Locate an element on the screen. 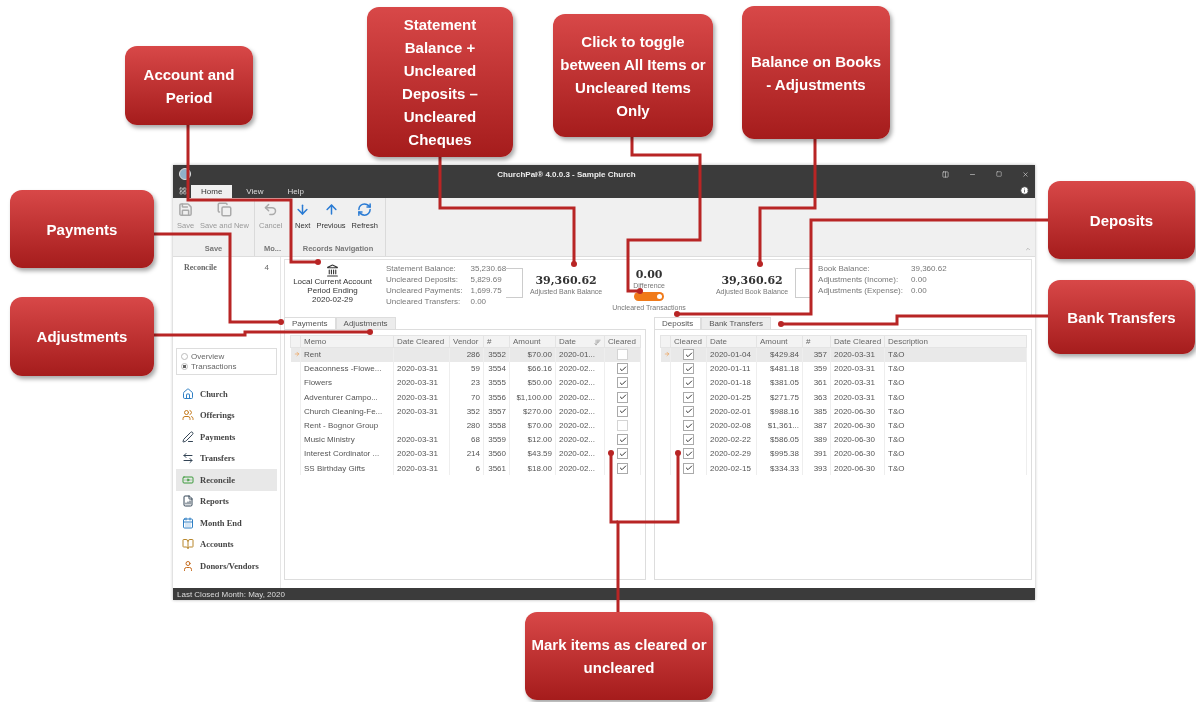 The height and width of the screenshot is (702, 1196). callout: Bank Transfers is located at coordinates (1121, 317).